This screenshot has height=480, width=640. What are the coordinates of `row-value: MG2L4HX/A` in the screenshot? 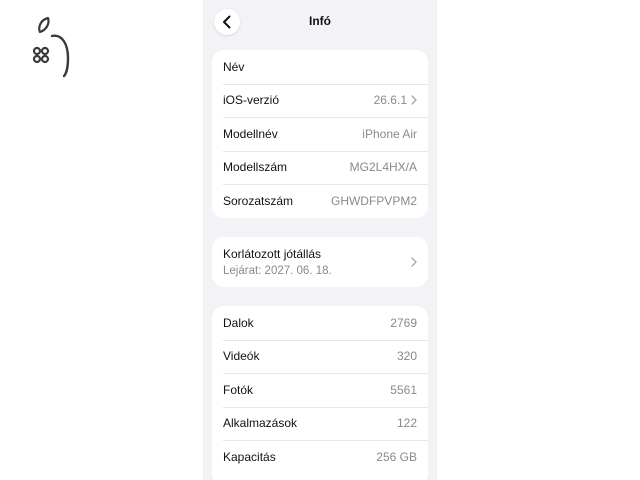 It's located at (383, 167).